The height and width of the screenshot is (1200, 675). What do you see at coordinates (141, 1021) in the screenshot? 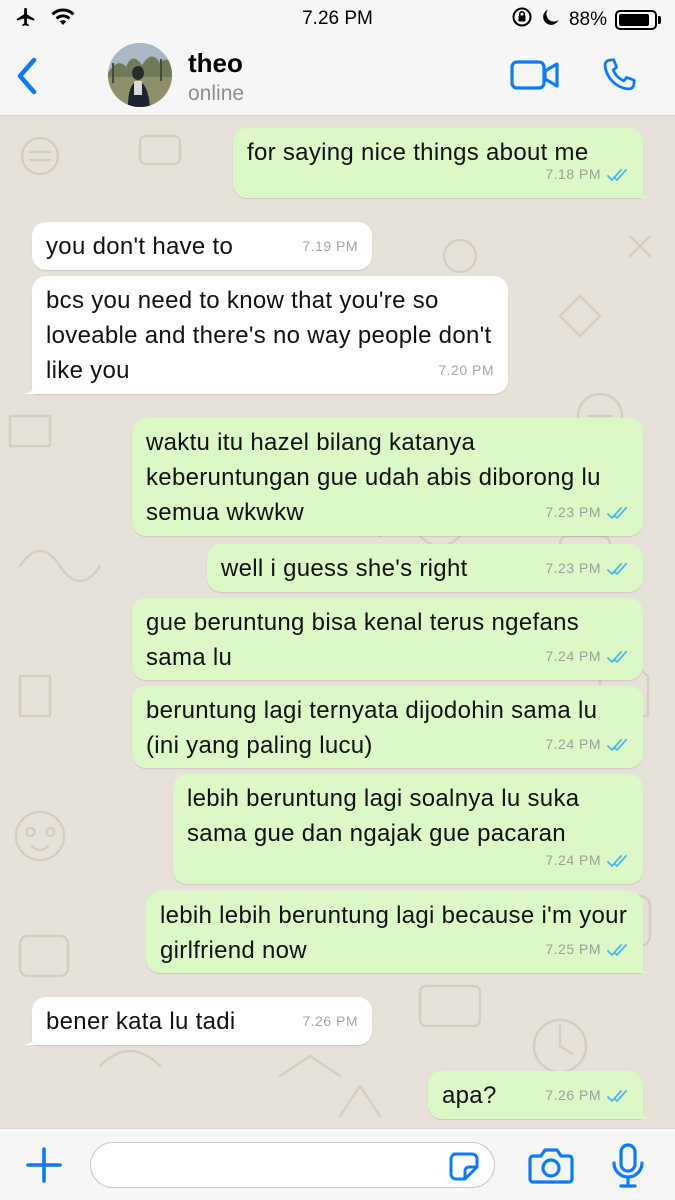
I see `message-text: bener kata lu tadi` at bounding box center [141, 1021].